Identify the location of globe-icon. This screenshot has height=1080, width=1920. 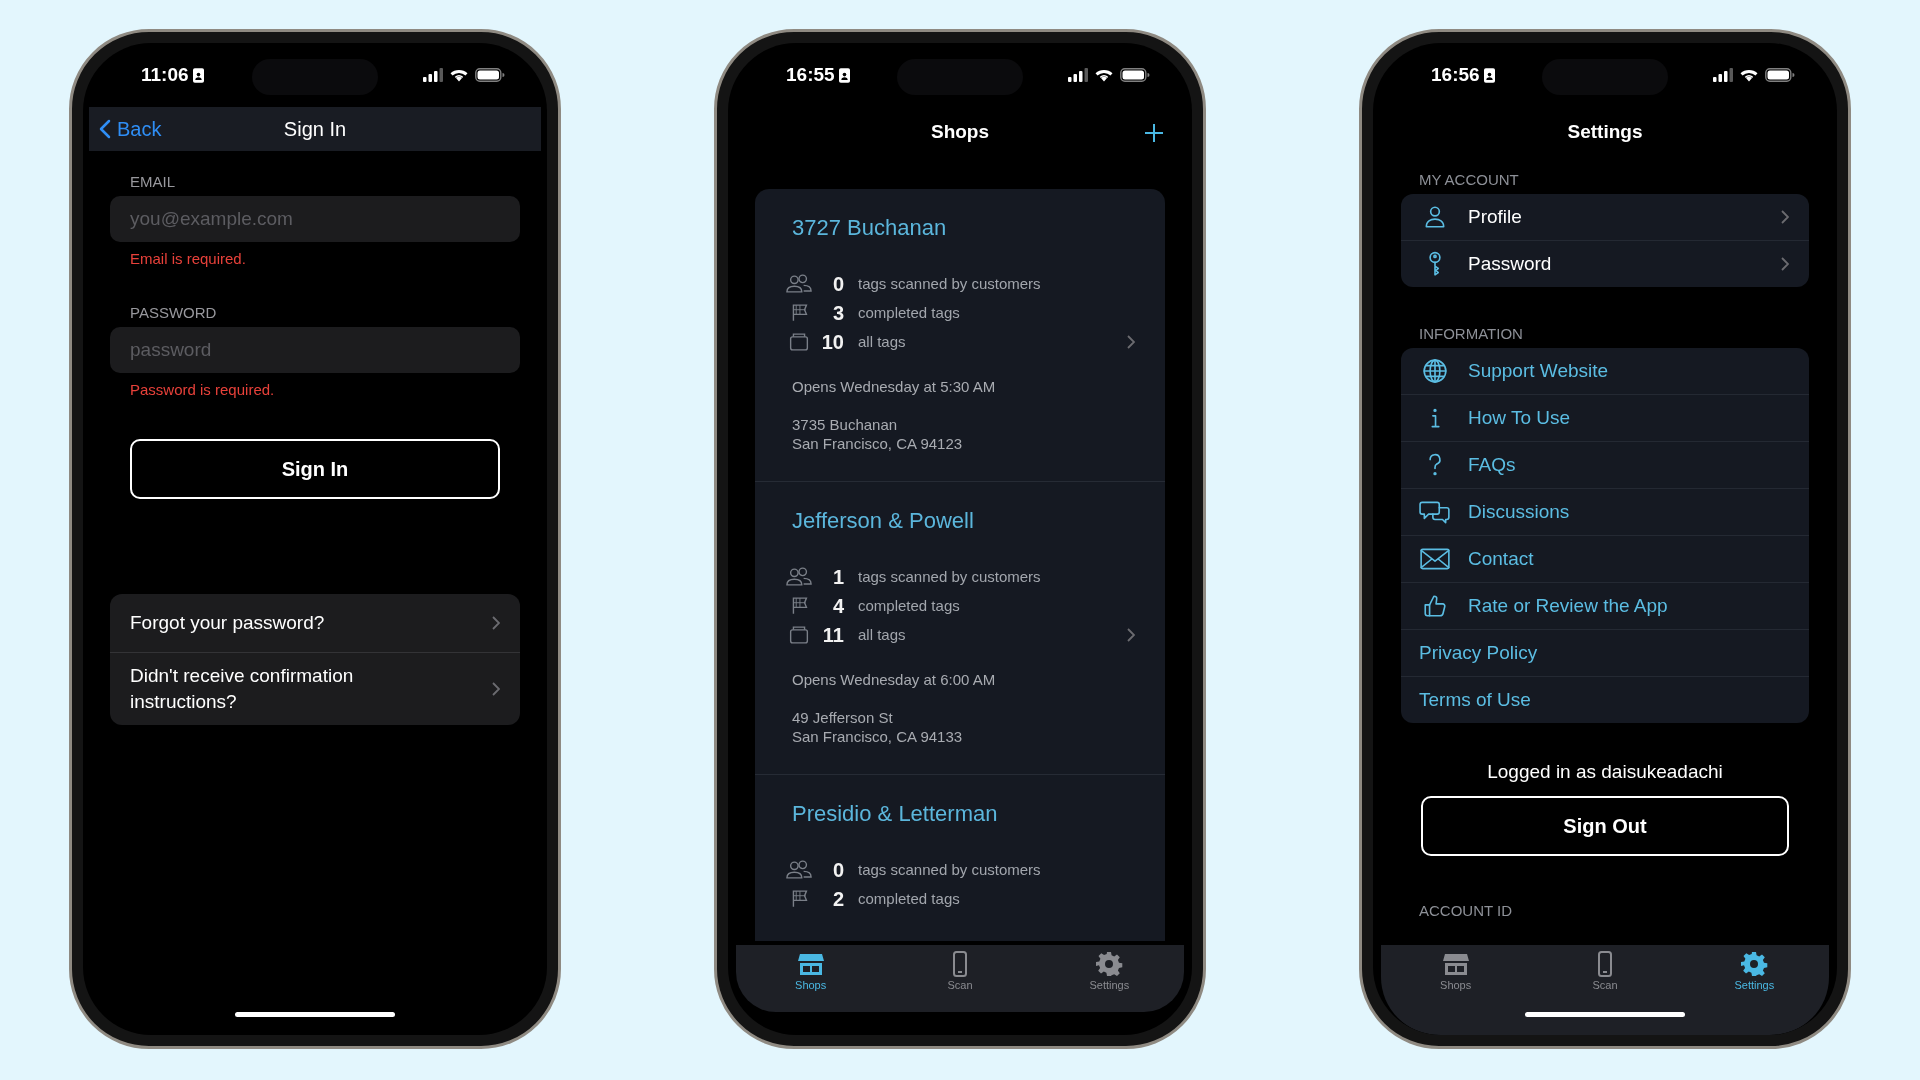
(1435, 371).